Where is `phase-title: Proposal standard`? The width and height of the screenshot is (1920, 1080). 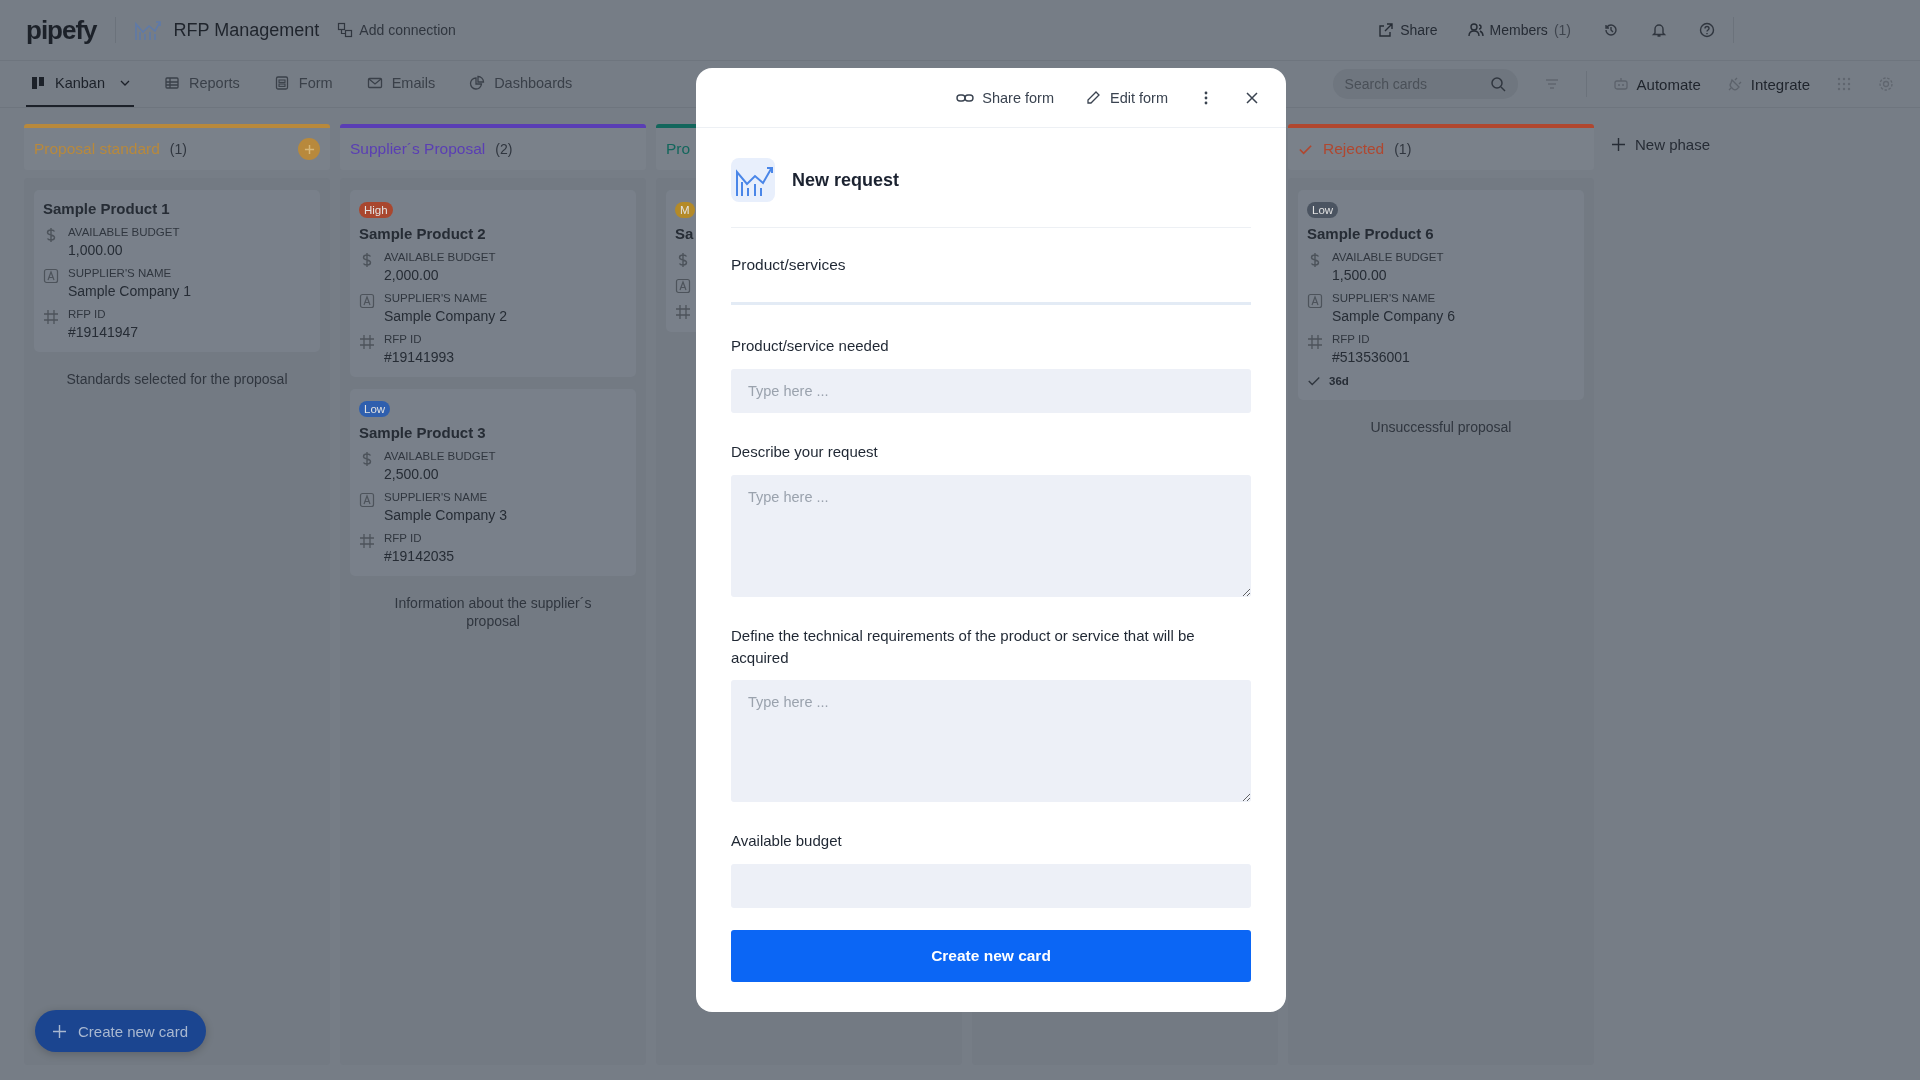 phase-title: Proposal standard is located at coordinates (97, 149).